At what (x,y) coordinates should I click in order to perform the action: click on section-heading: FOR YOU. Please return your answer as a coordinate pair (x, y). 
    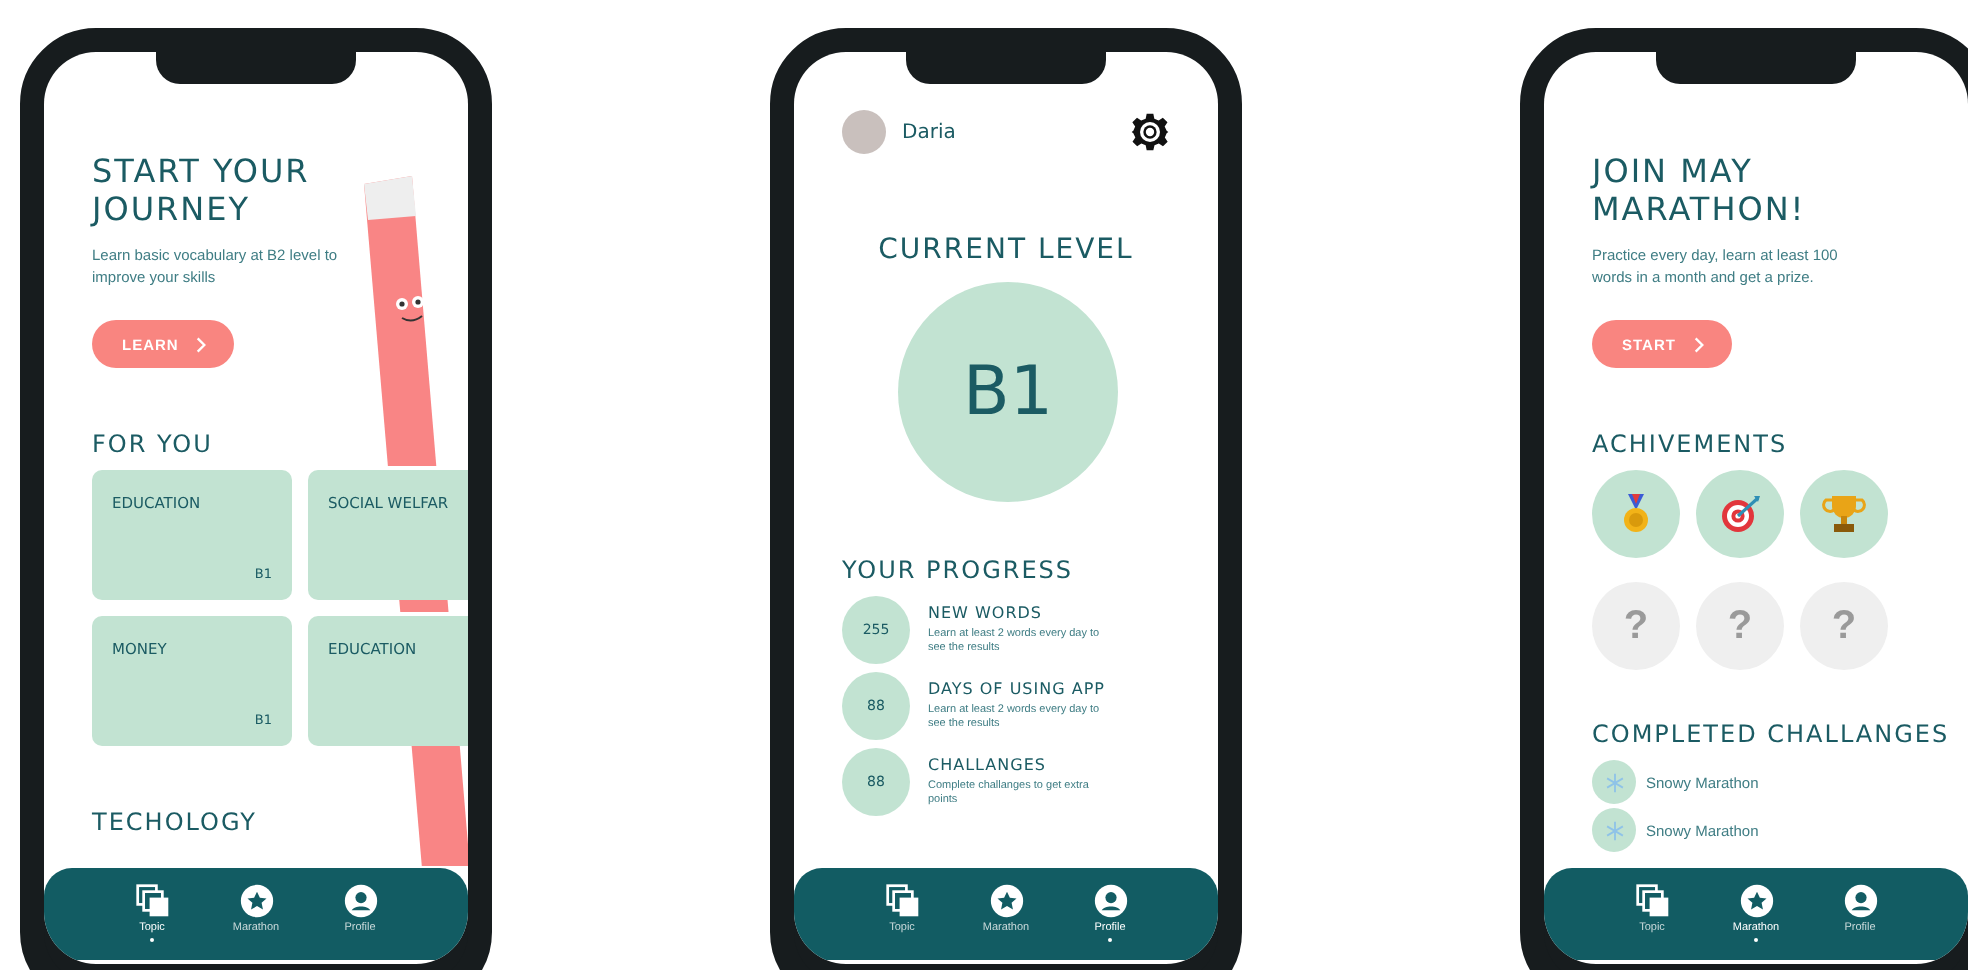
    Looking at the image, I should click on (153, 444).